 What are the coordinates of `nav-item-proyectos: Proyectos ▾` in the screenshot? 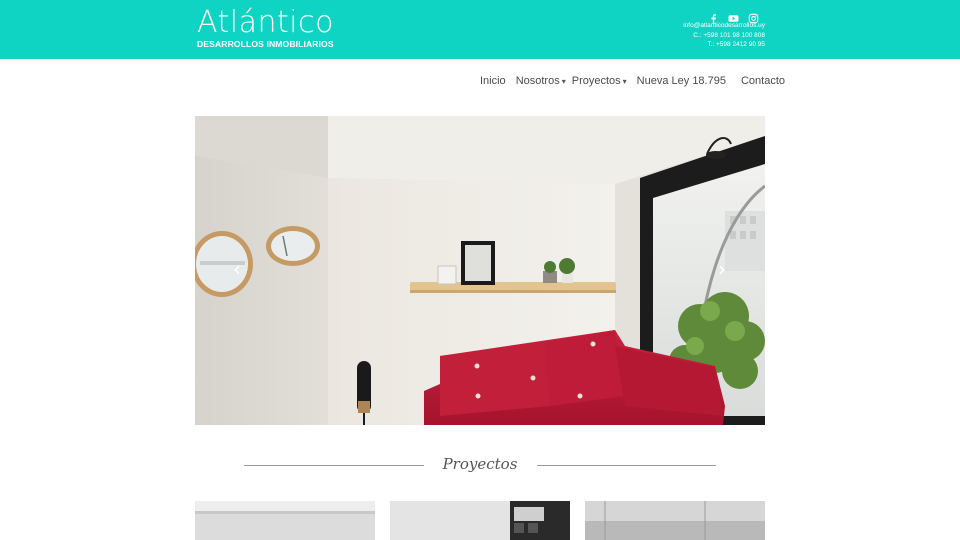 It's located at (599, 81).